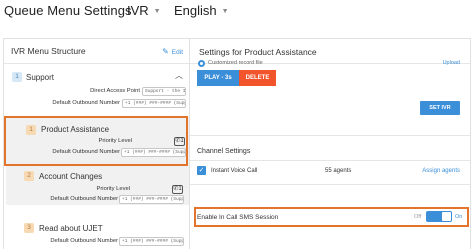  I want to click on direct-access-point-label: Direct Access Point, so click(115, 91).